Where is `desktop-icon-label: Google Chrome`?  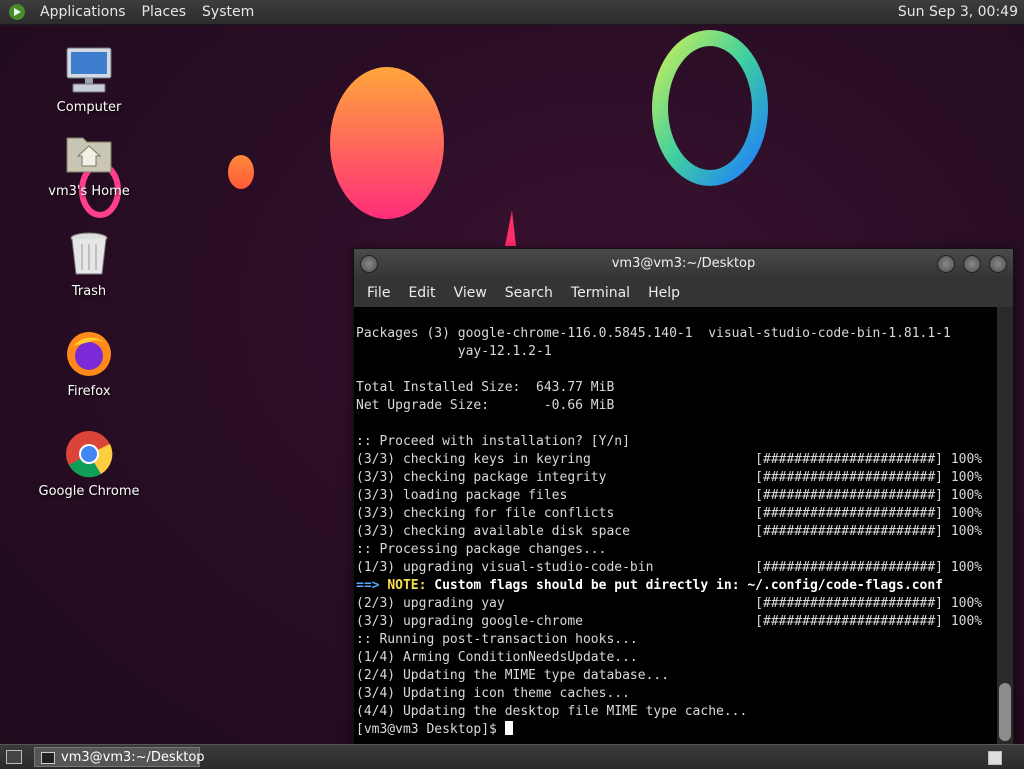
desktop-icon-label: Google Chrome is located at coordinates (89, 491).